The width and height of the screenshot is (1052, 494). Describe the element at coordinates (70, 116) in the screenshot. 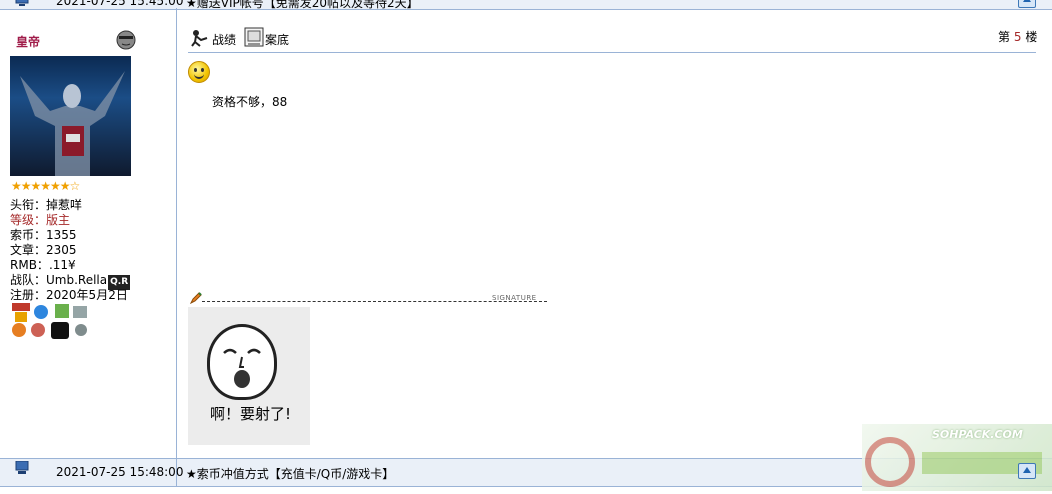

I see `avatar` at that location.